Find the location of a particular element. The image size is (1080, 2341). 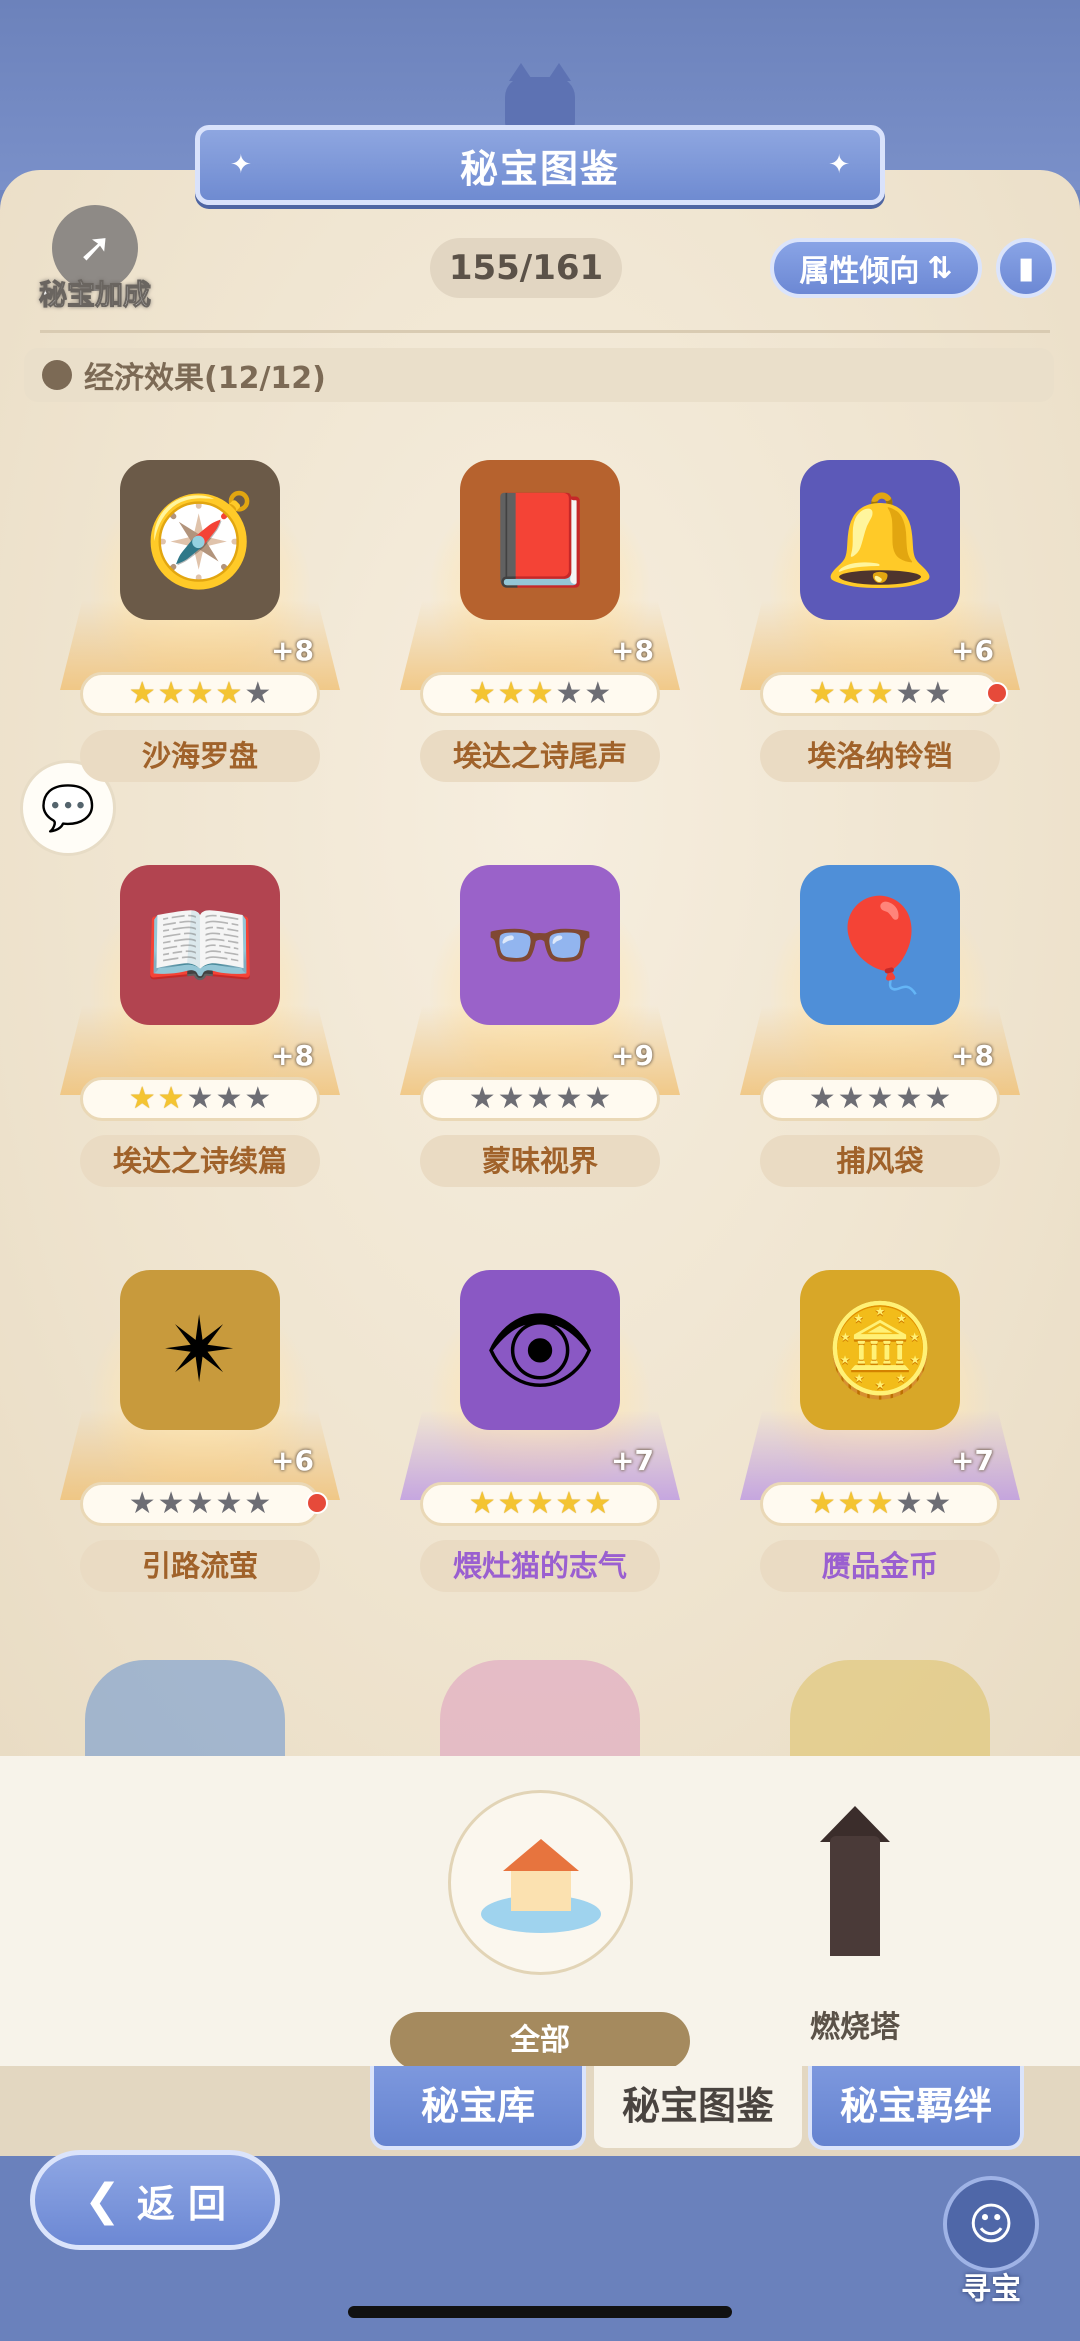

treasure-icon: 📖 is located at coordinates (200, 945).